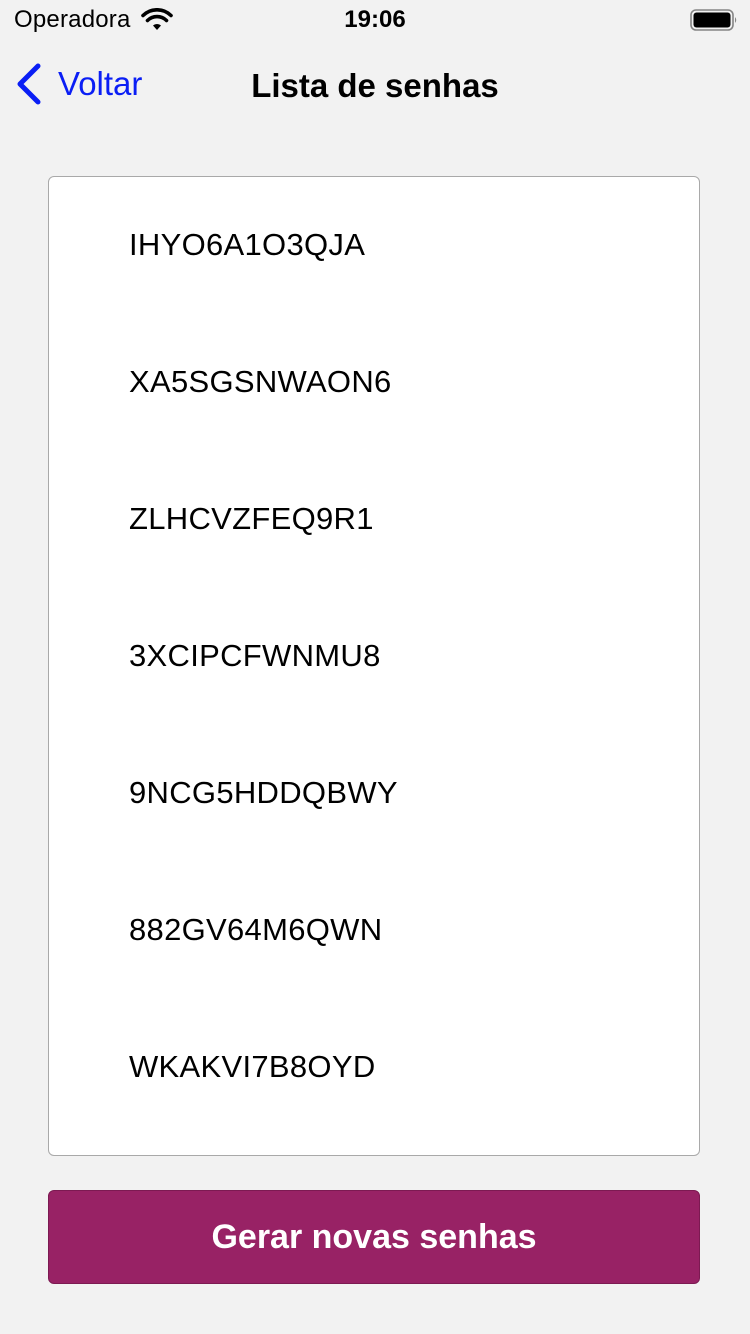 This screenshot has width=750, height=1334. What do you see at coordinates (252, 1067) in the screenshot?
I see `password-item: WKAKVI7B8OYD` at bounding box center [252, 1067].